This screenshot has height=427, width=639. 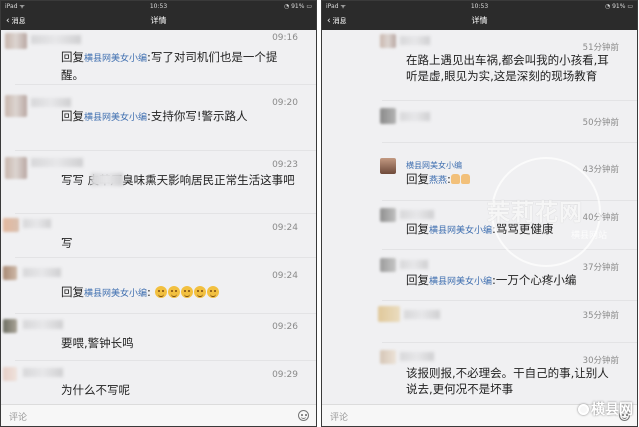 I want to click on comment-text: 回复横县网美女小编:骂骂更健康, so click(x=512, y=230).